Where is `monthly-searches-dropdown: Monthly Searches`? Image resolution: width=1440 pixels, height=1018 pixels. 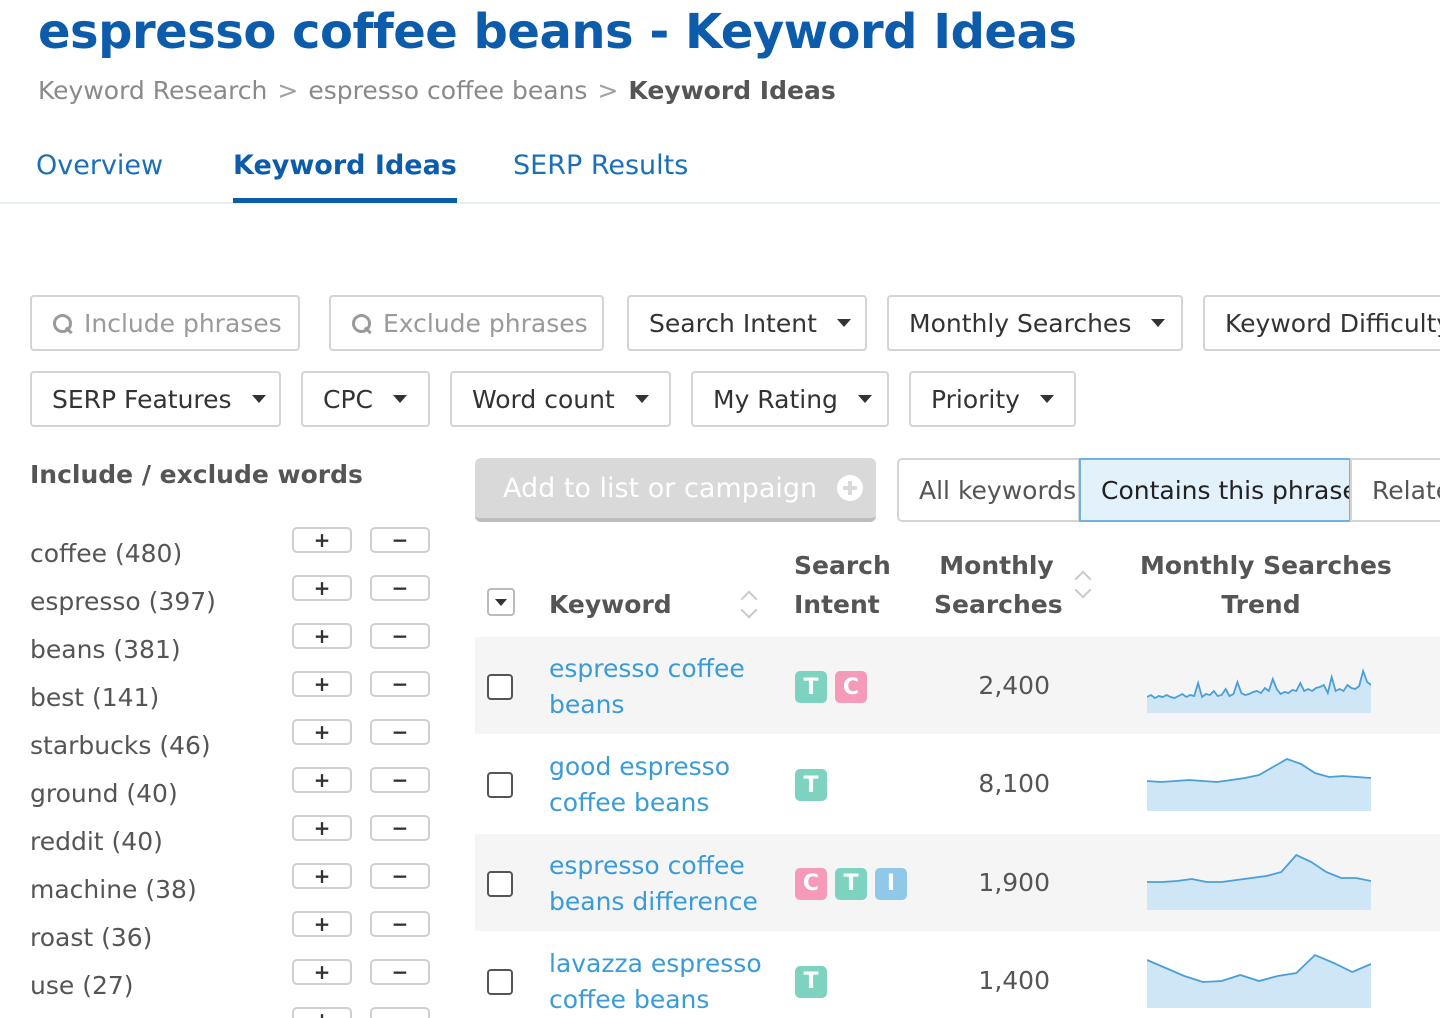
monthly-searches-dropdown: Monthly Searches is located at coordinates (1035, 323).